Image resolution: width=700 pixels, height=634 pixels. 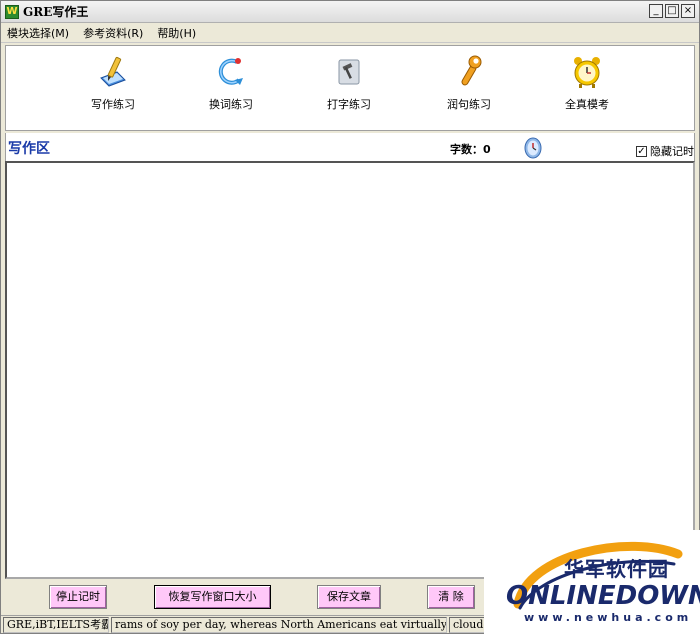 What do you see at coordinates (113, 71) in the screenshot?
I see `pen-paper-icon` at bounding box center [113, 71].